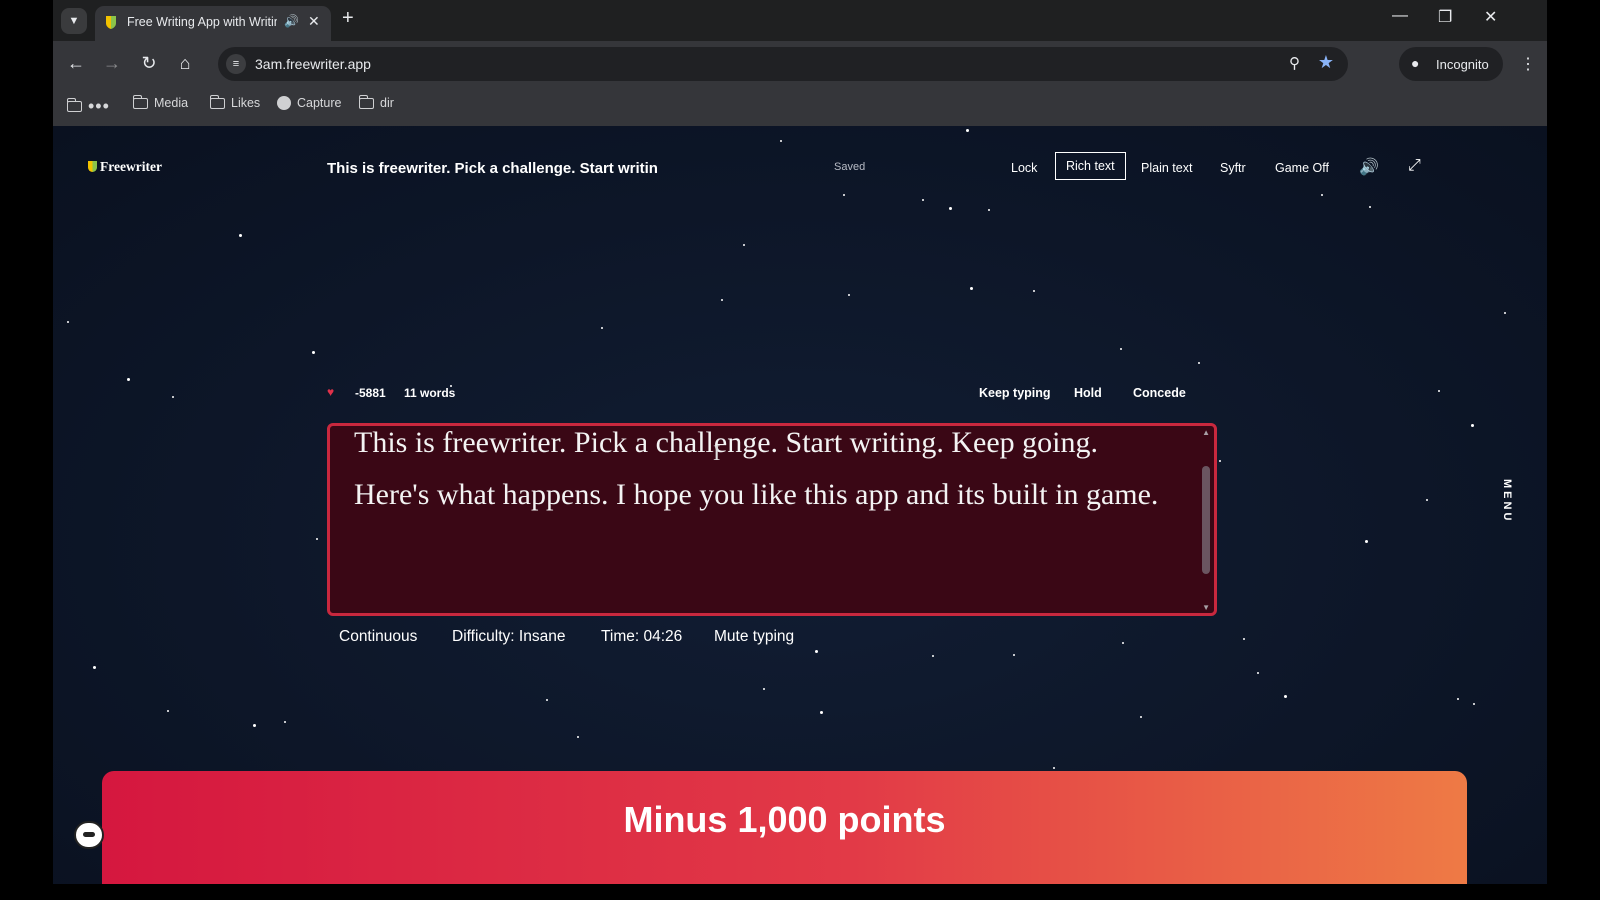 The width and height of the screenshot is (1600, 900). What do you see at coordinates (89, 835) in the screenshot?
I see `robot-mascot-icon` at bounding box center [89, 835].